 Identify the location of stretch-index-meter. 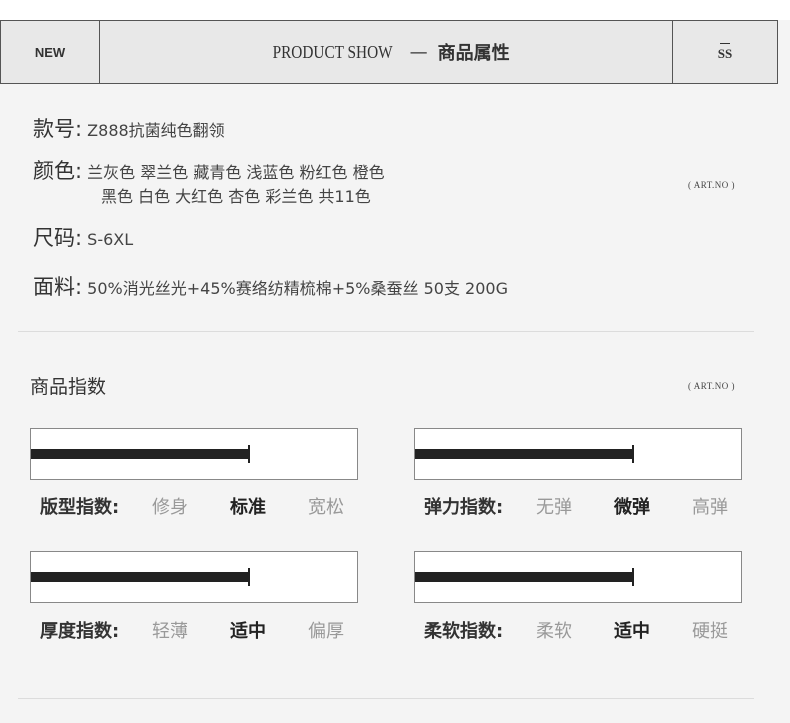
(578, 454).